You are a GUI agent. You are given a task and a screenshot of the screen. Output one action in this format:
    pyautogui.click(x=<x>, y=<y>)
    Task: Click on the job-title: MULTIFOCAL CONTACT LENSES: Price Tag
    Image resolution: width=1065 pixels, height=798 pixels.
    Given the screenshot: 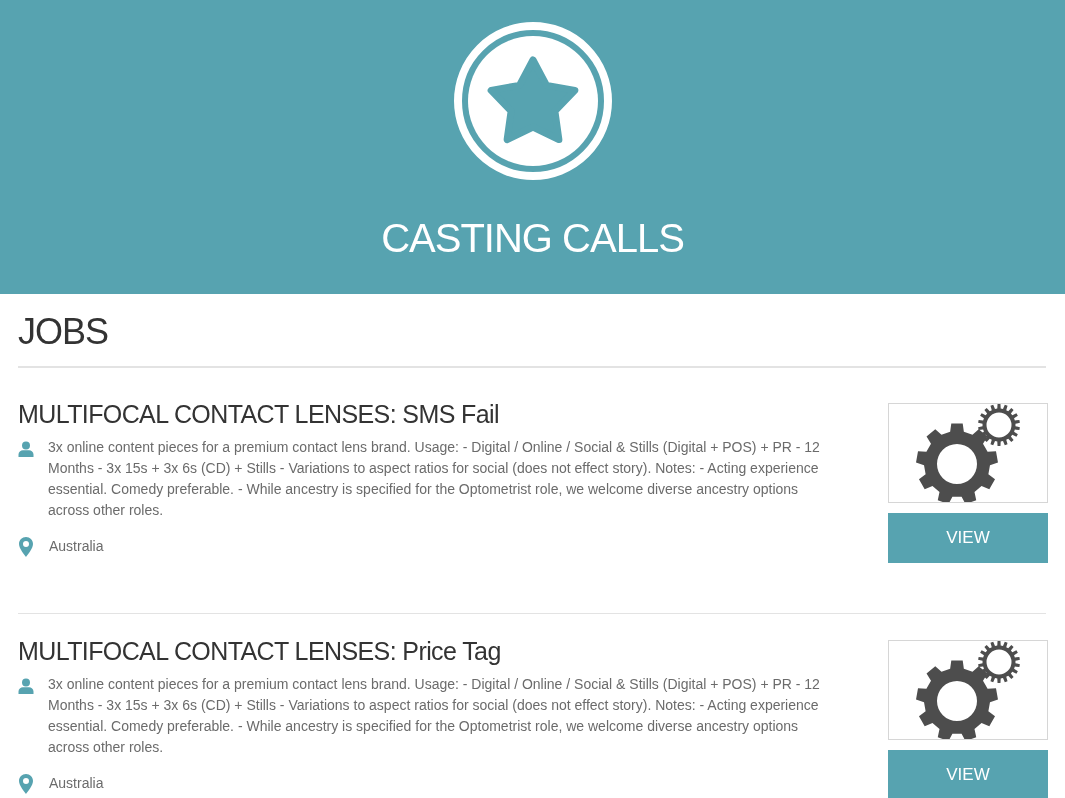 What is the action you would take?
    pyautogui.click(x=259, y=651)
    